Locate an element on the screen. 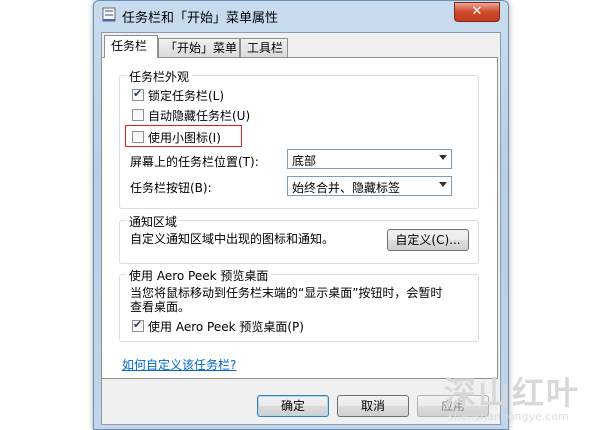 The height and width of the screenshot is (430, 600). taskbar-location-value: 底部 is located at coordinates (304, 161).